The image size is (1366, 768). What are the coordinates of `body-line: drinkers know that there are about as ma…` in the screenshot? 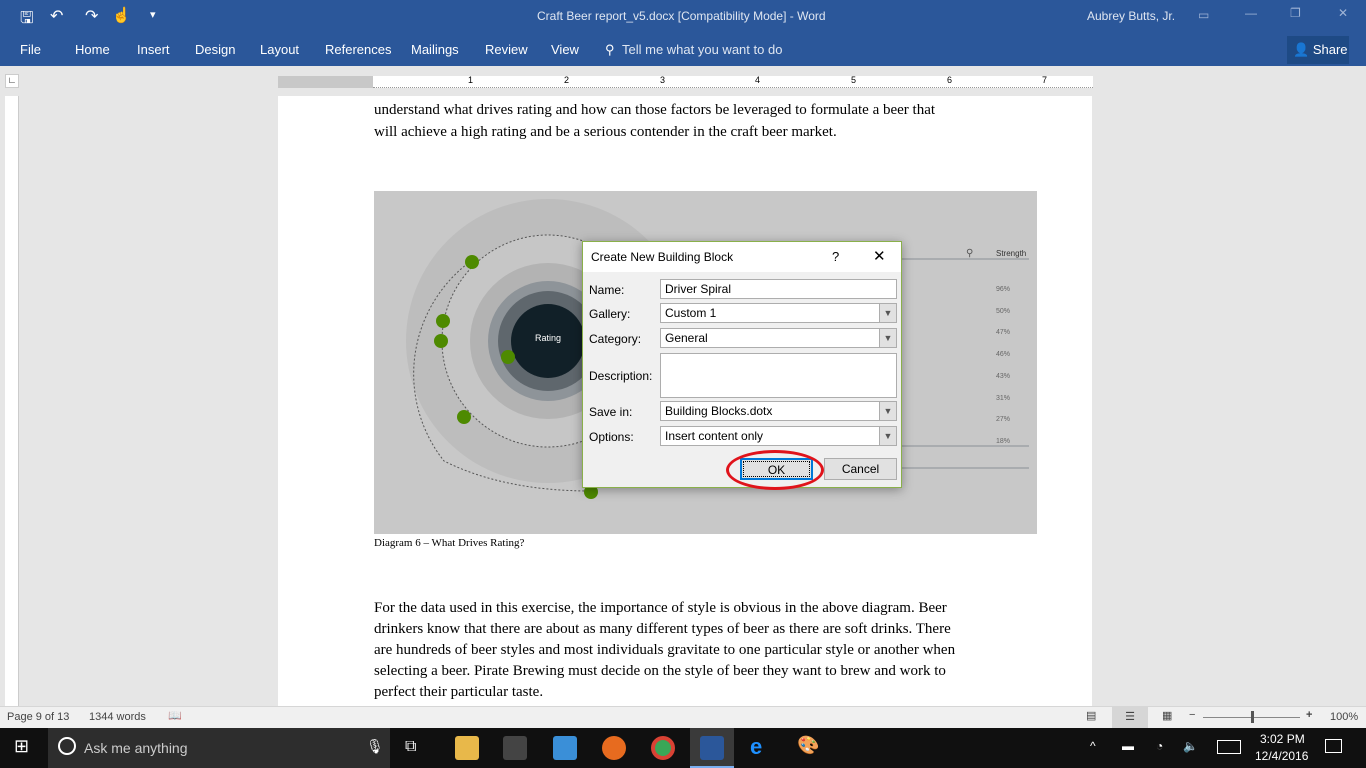 It's located at (662, 629).